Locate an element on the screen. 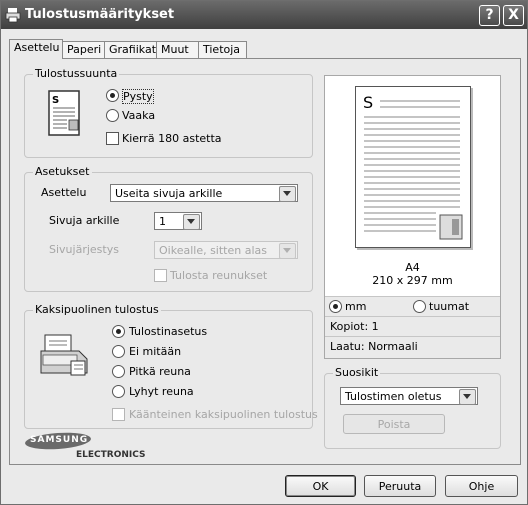 This screenshot has height=505, width=528. tab-paperi: Paperi is located at coordinates (84, 49).